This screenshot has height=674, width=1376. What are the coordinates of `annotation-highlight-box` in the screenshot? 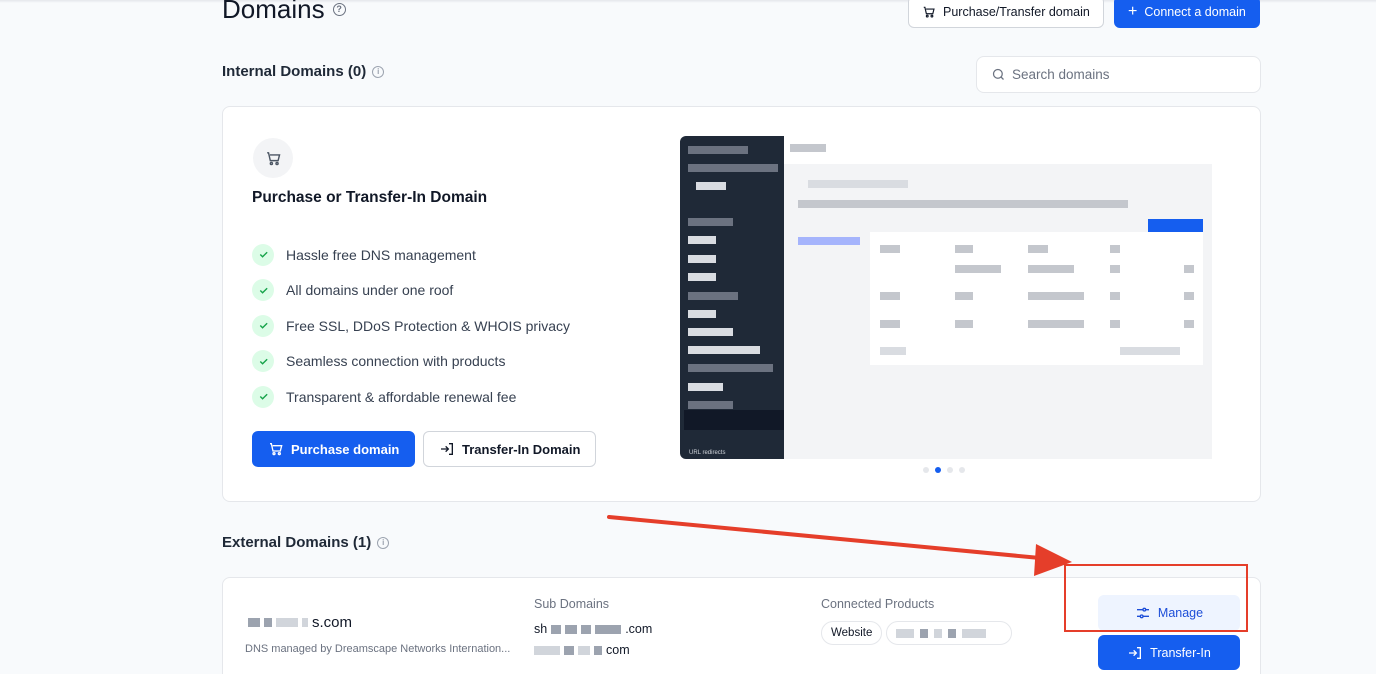 It's located at (1156, 598).